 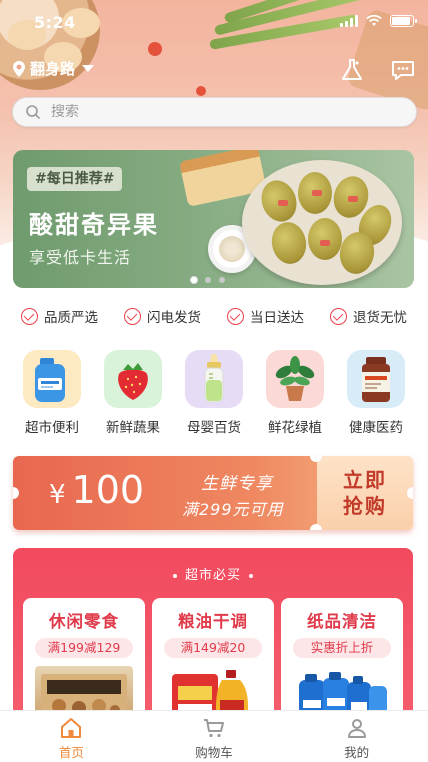 I want to click on market-card-snacks: 休闲零食 满199减129, so click(x=84, y=658).